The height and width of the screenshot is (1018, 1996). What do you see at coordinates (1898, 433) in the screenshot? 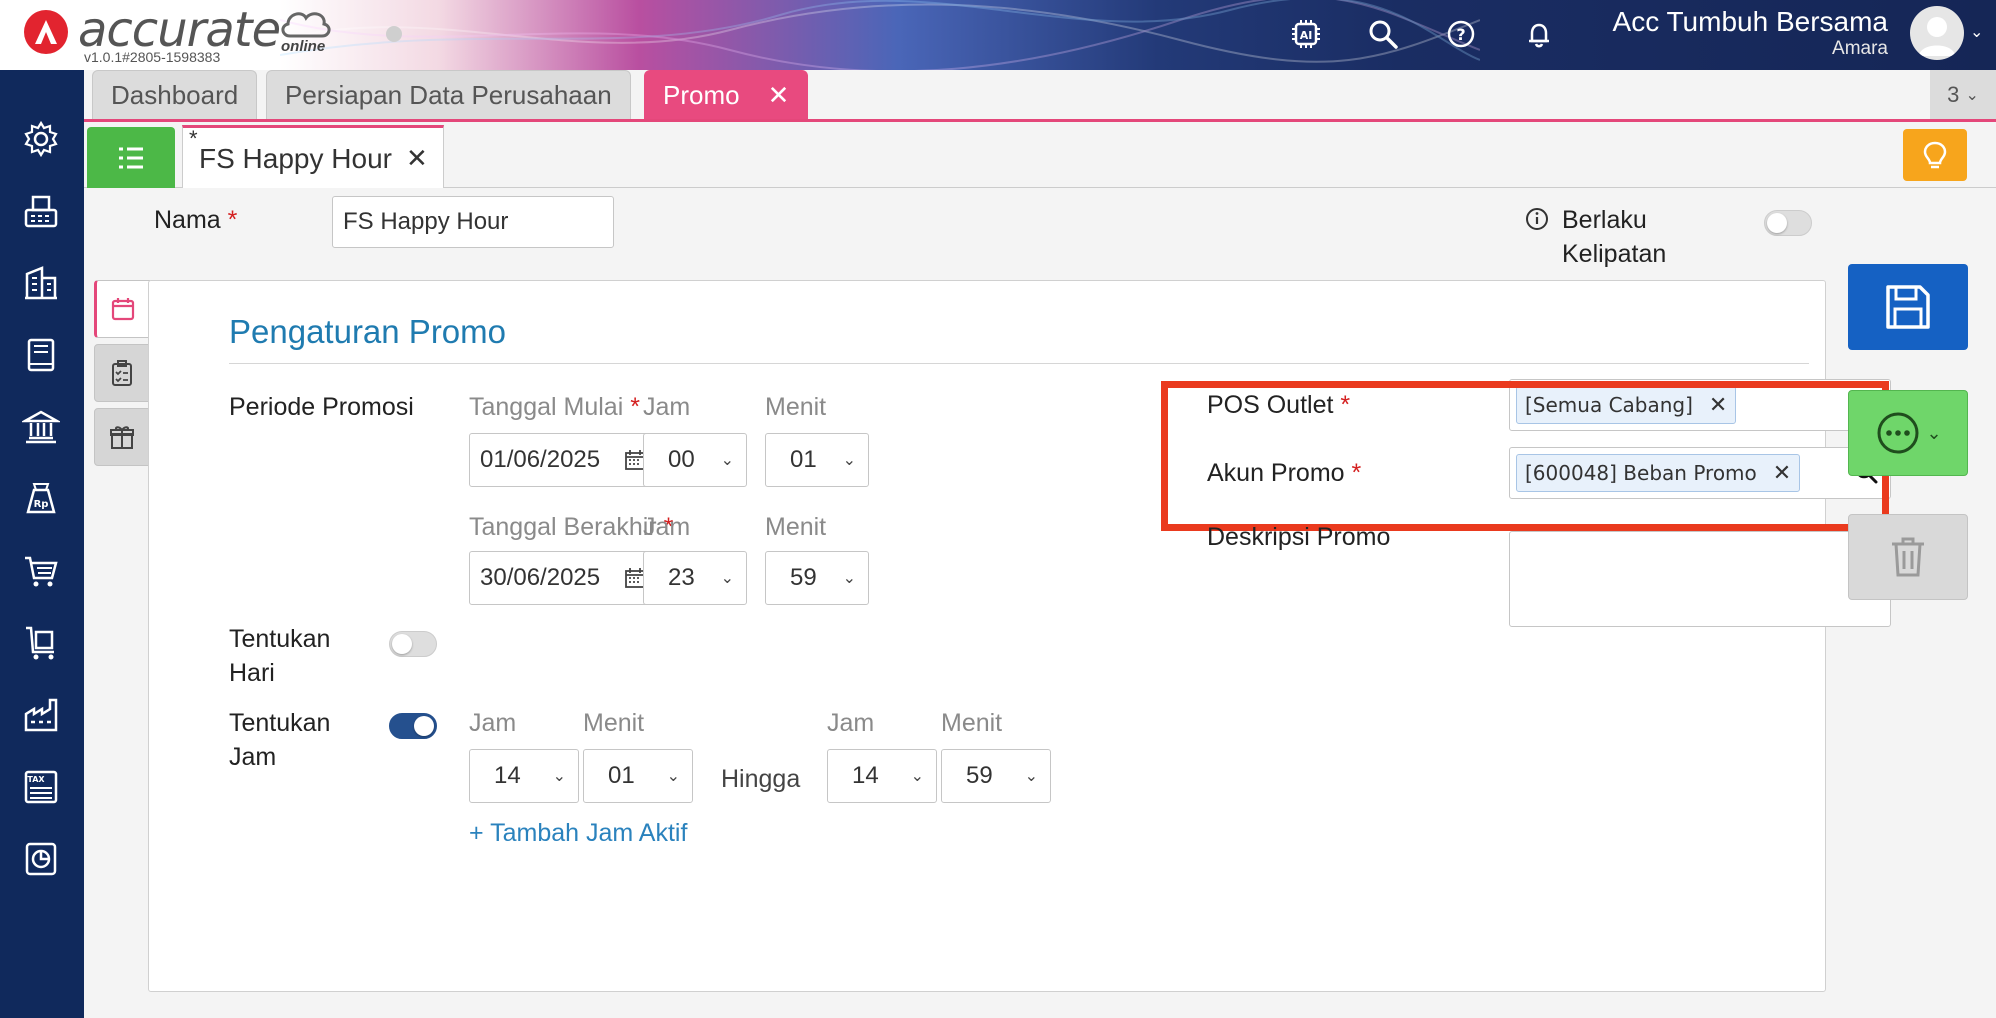
I see `more-options-icon` at bounding box center [1898, 433].